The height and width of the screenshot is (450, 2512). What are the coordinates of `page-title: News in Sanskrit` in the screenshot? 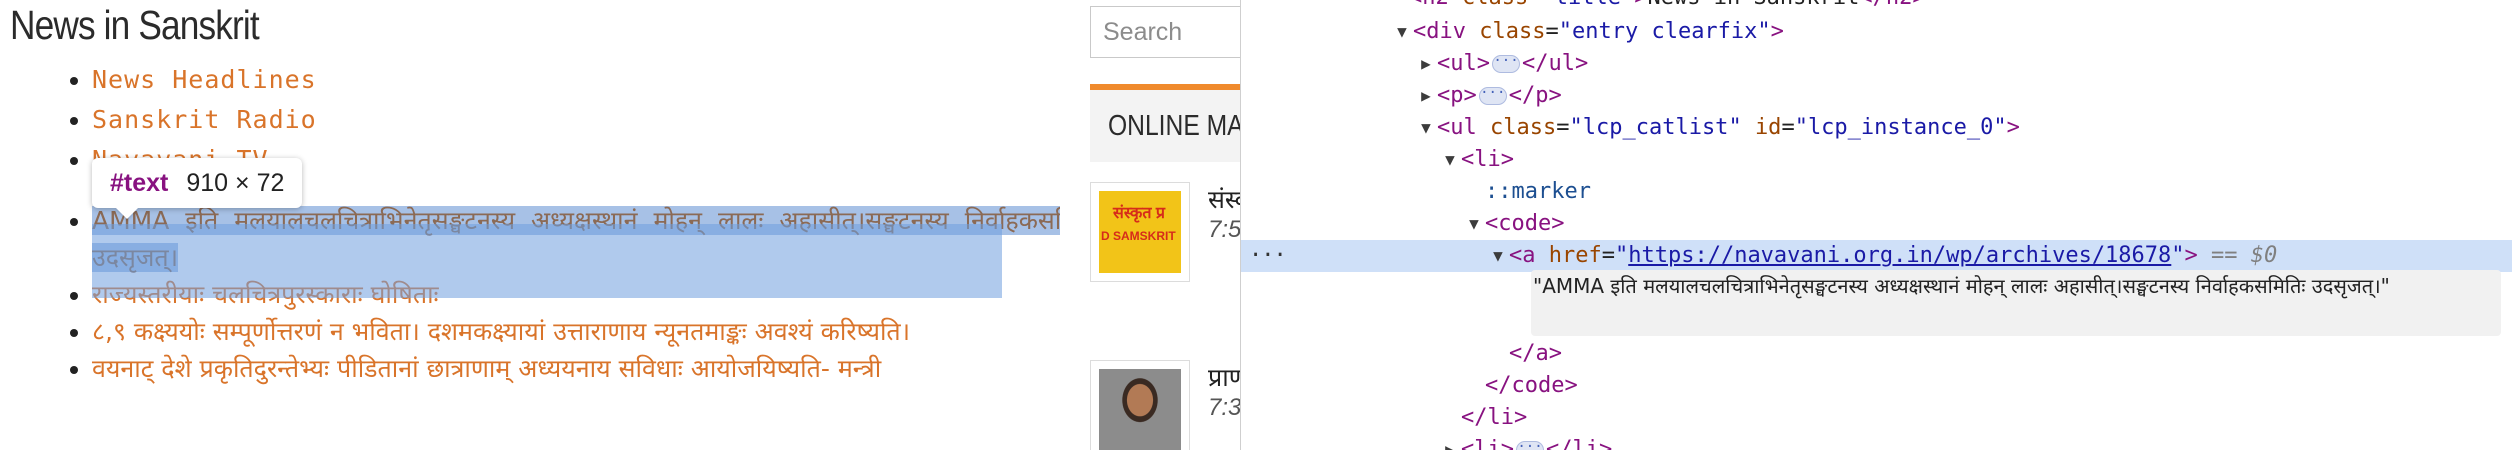 It's located at (135, 25).